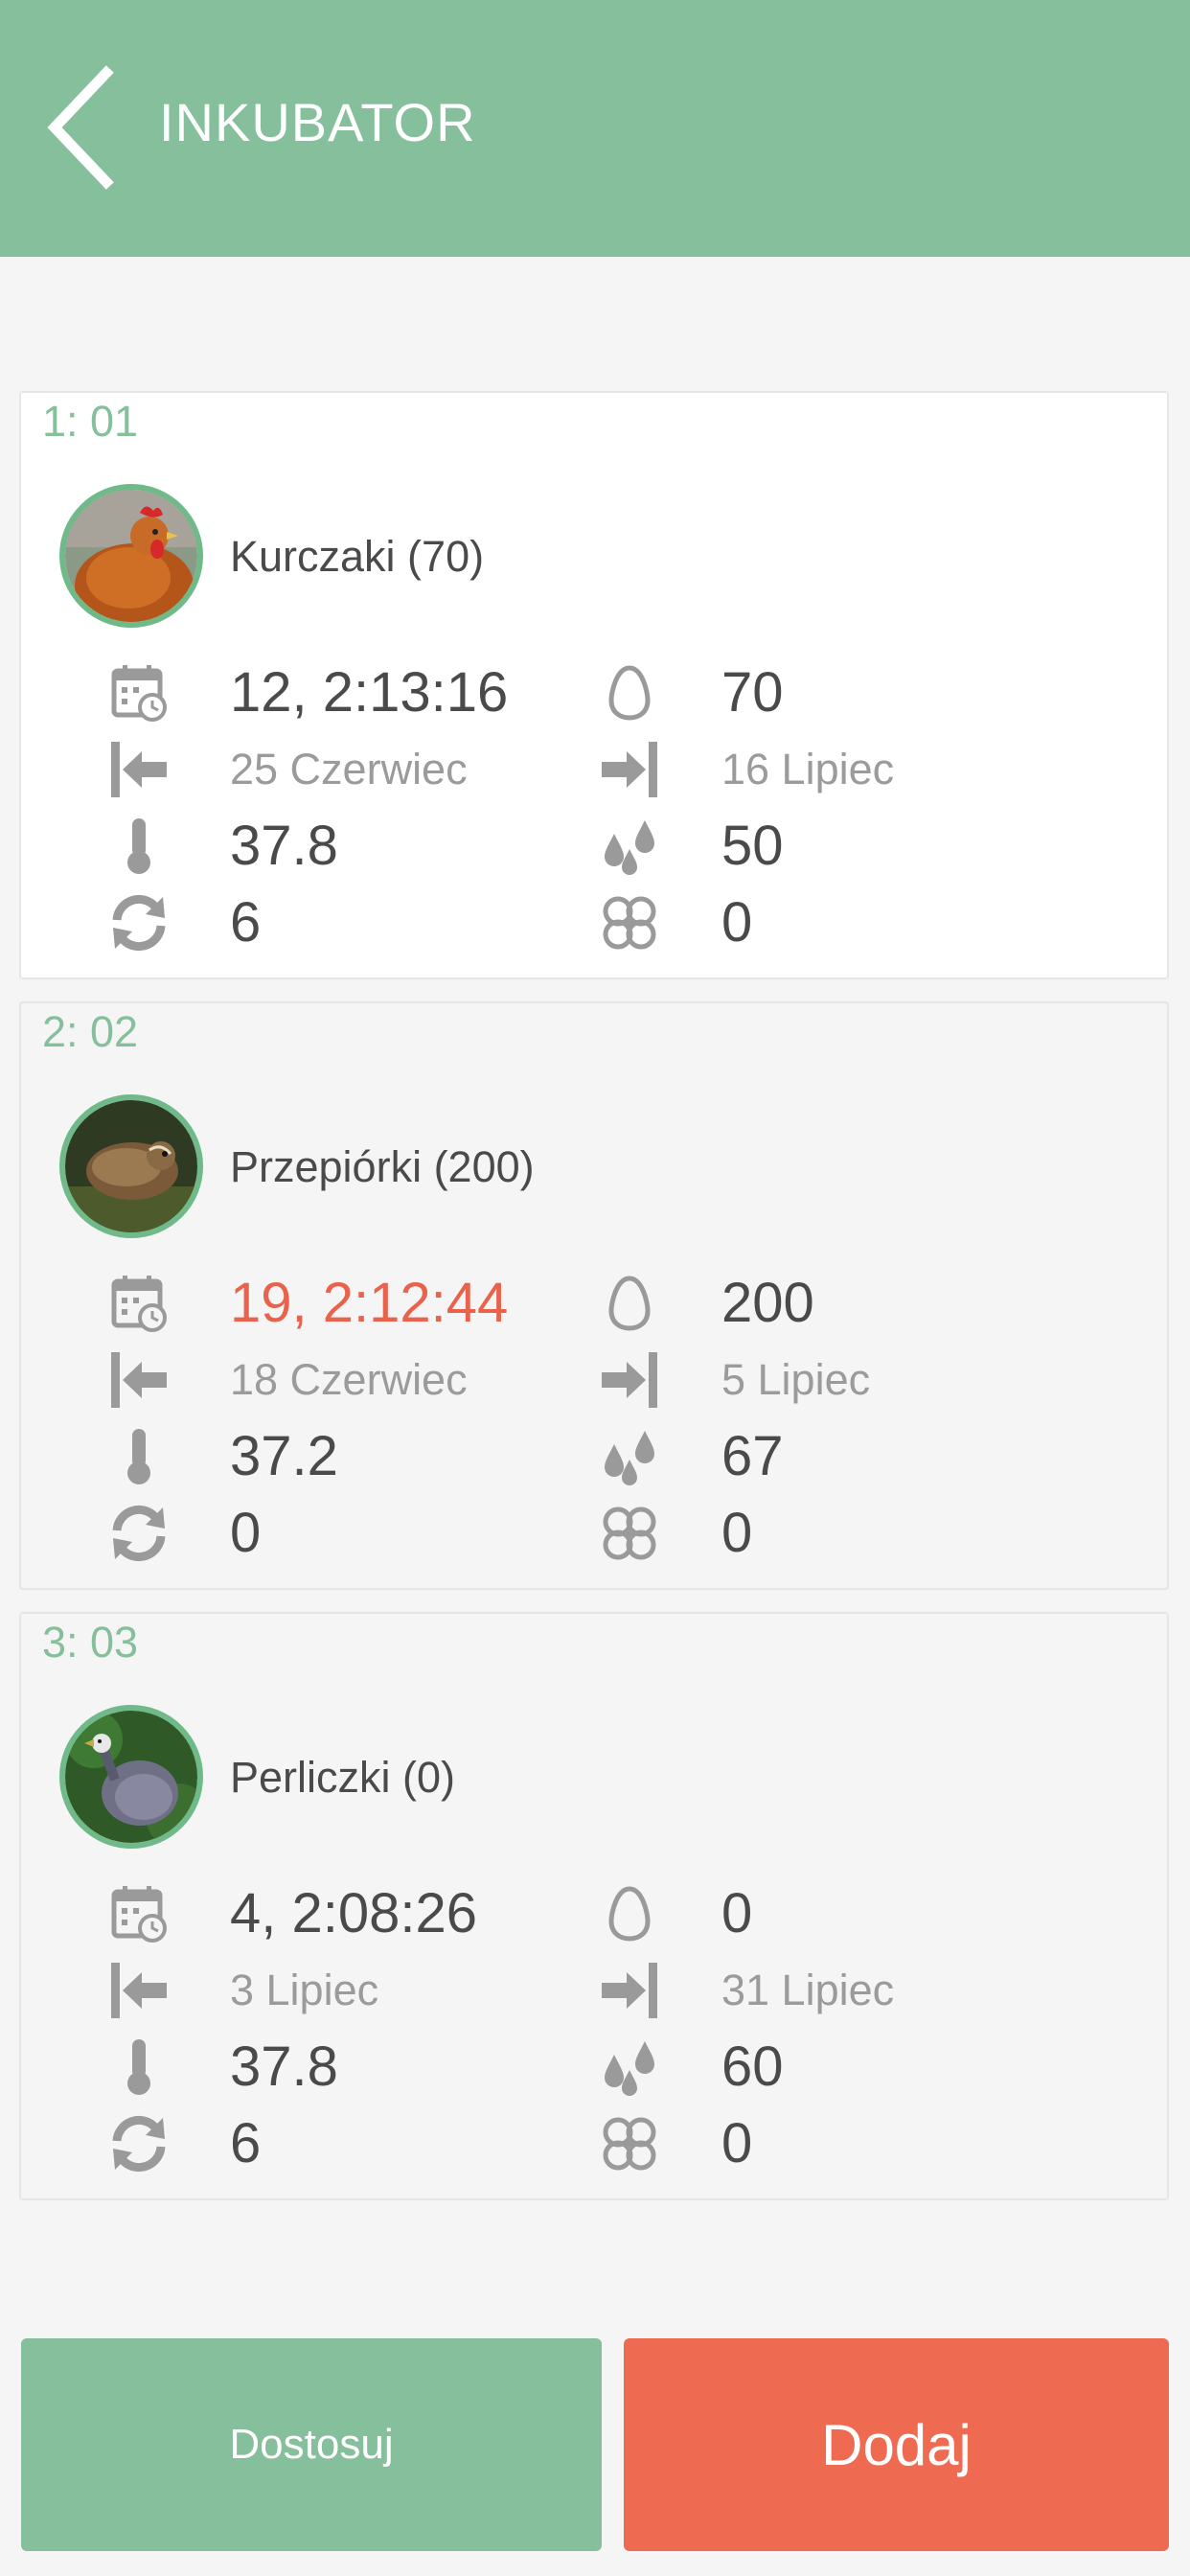 This screenshot has width=1190, height=2576. I want to click on app-header: INKUBATOR, so click(595, 128).